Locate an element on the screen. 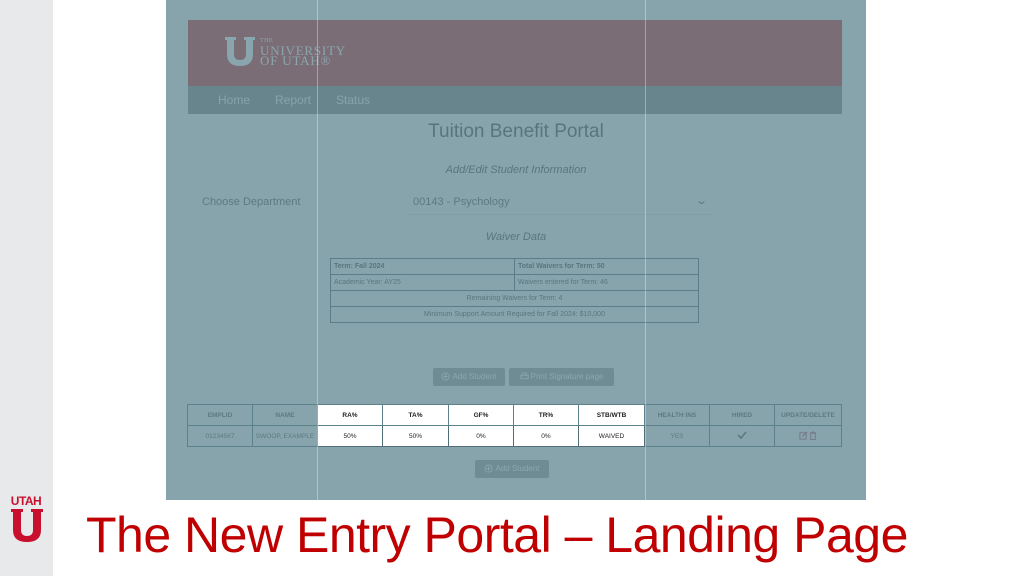 The image size is (1024, 576). add-student-bottom-label: Add Student is located at coordinates (517, 468).